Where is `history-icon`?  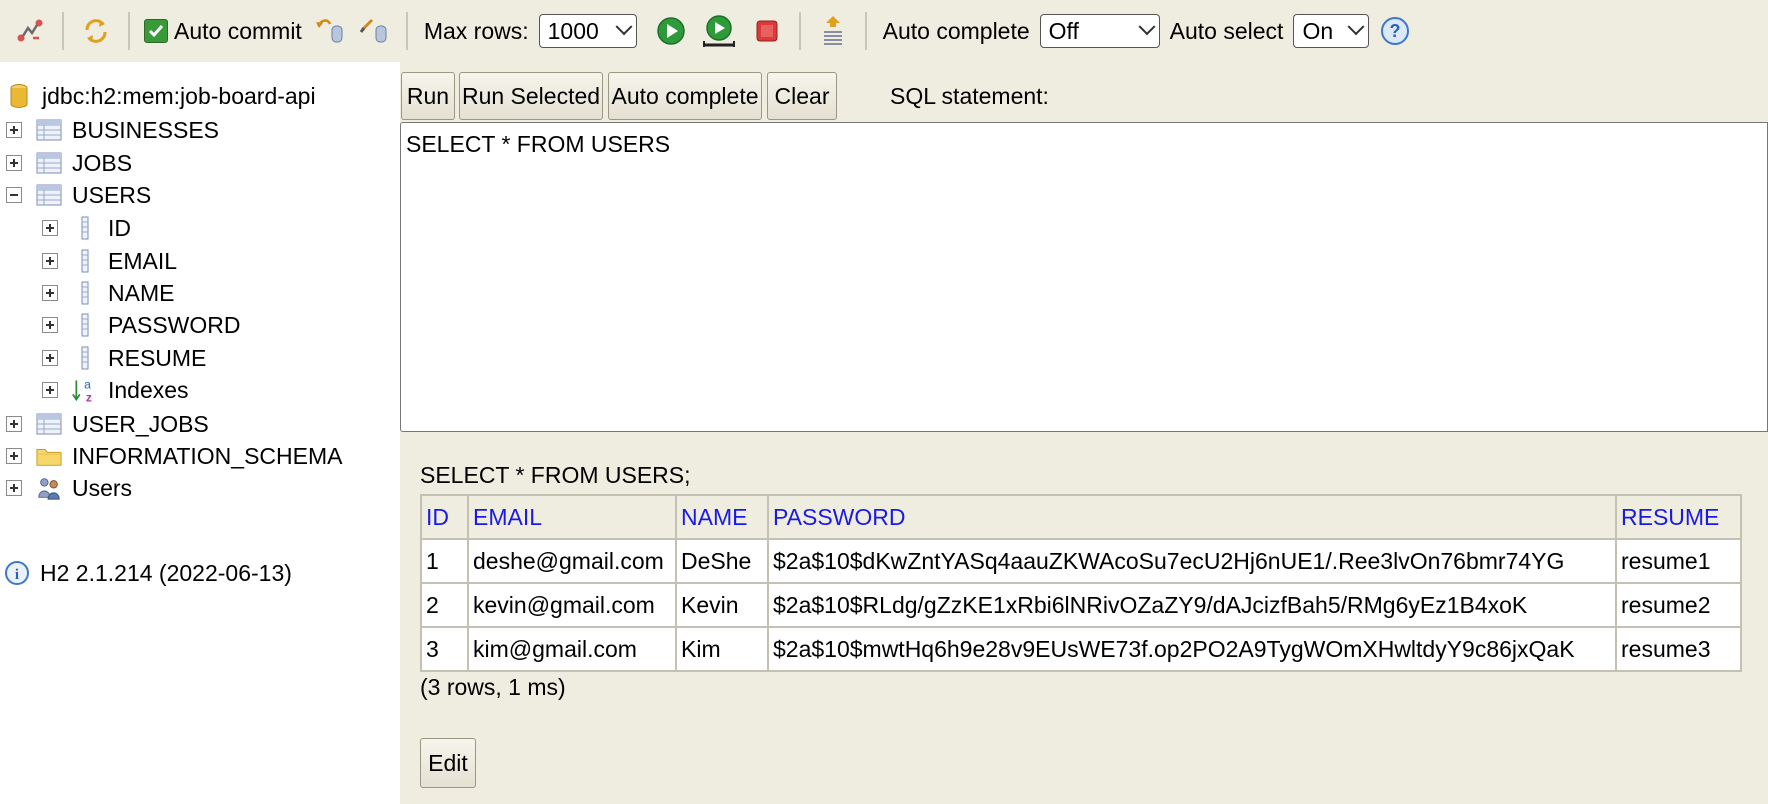
history-icon is located at coordinates (833, 31).